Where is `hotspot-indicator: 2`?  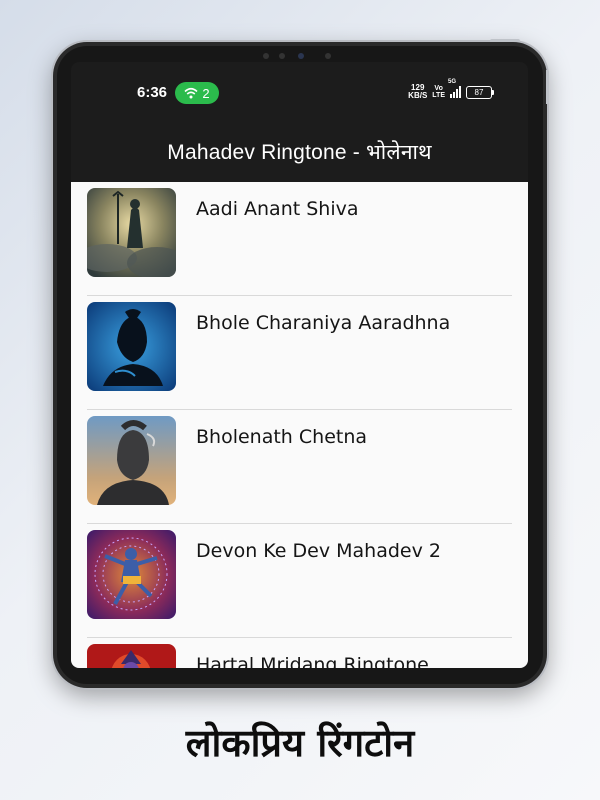
hotspot-indicator: 2 is located at coordinates (197, 93).